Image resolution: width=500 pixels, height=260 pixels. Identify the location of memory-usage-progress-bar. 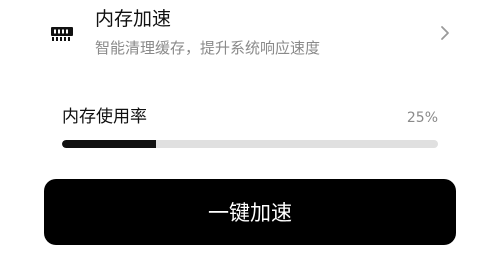
(250, 144).